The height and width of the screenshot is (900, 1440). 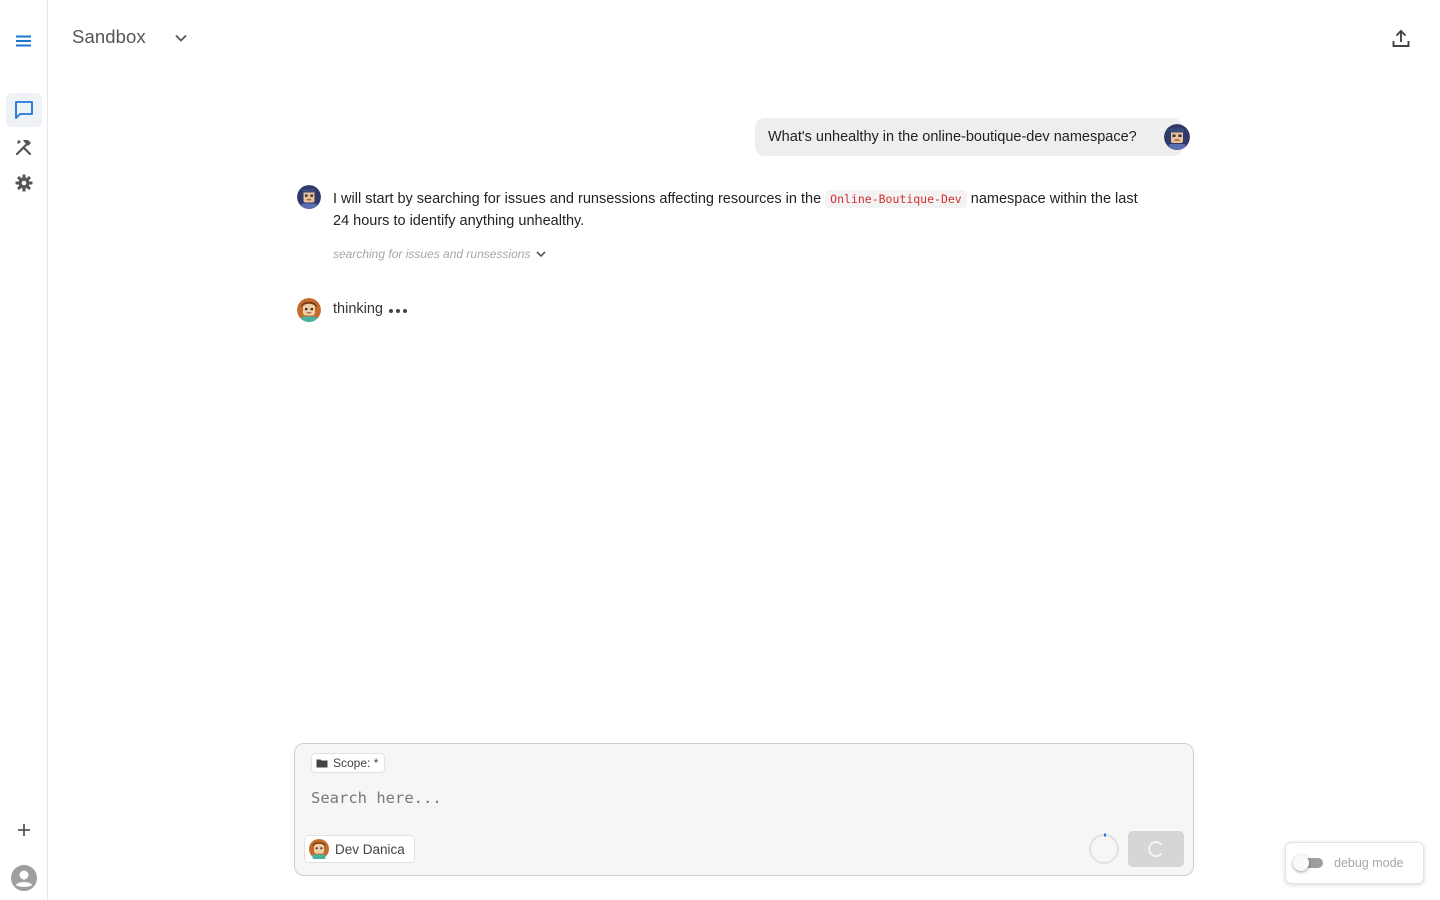 I want to click on scope-label: Scope: *, so click(x=356, y=763).